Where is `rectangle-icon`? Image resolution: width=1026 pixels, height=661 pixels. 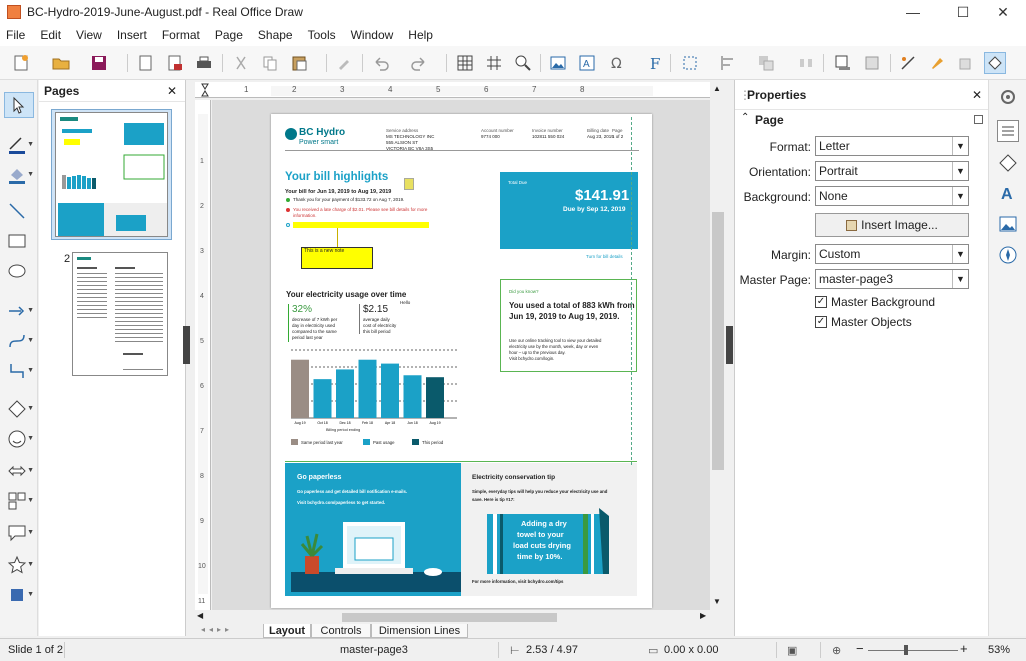
rectangle-icon is located at coordinates (19, 241).